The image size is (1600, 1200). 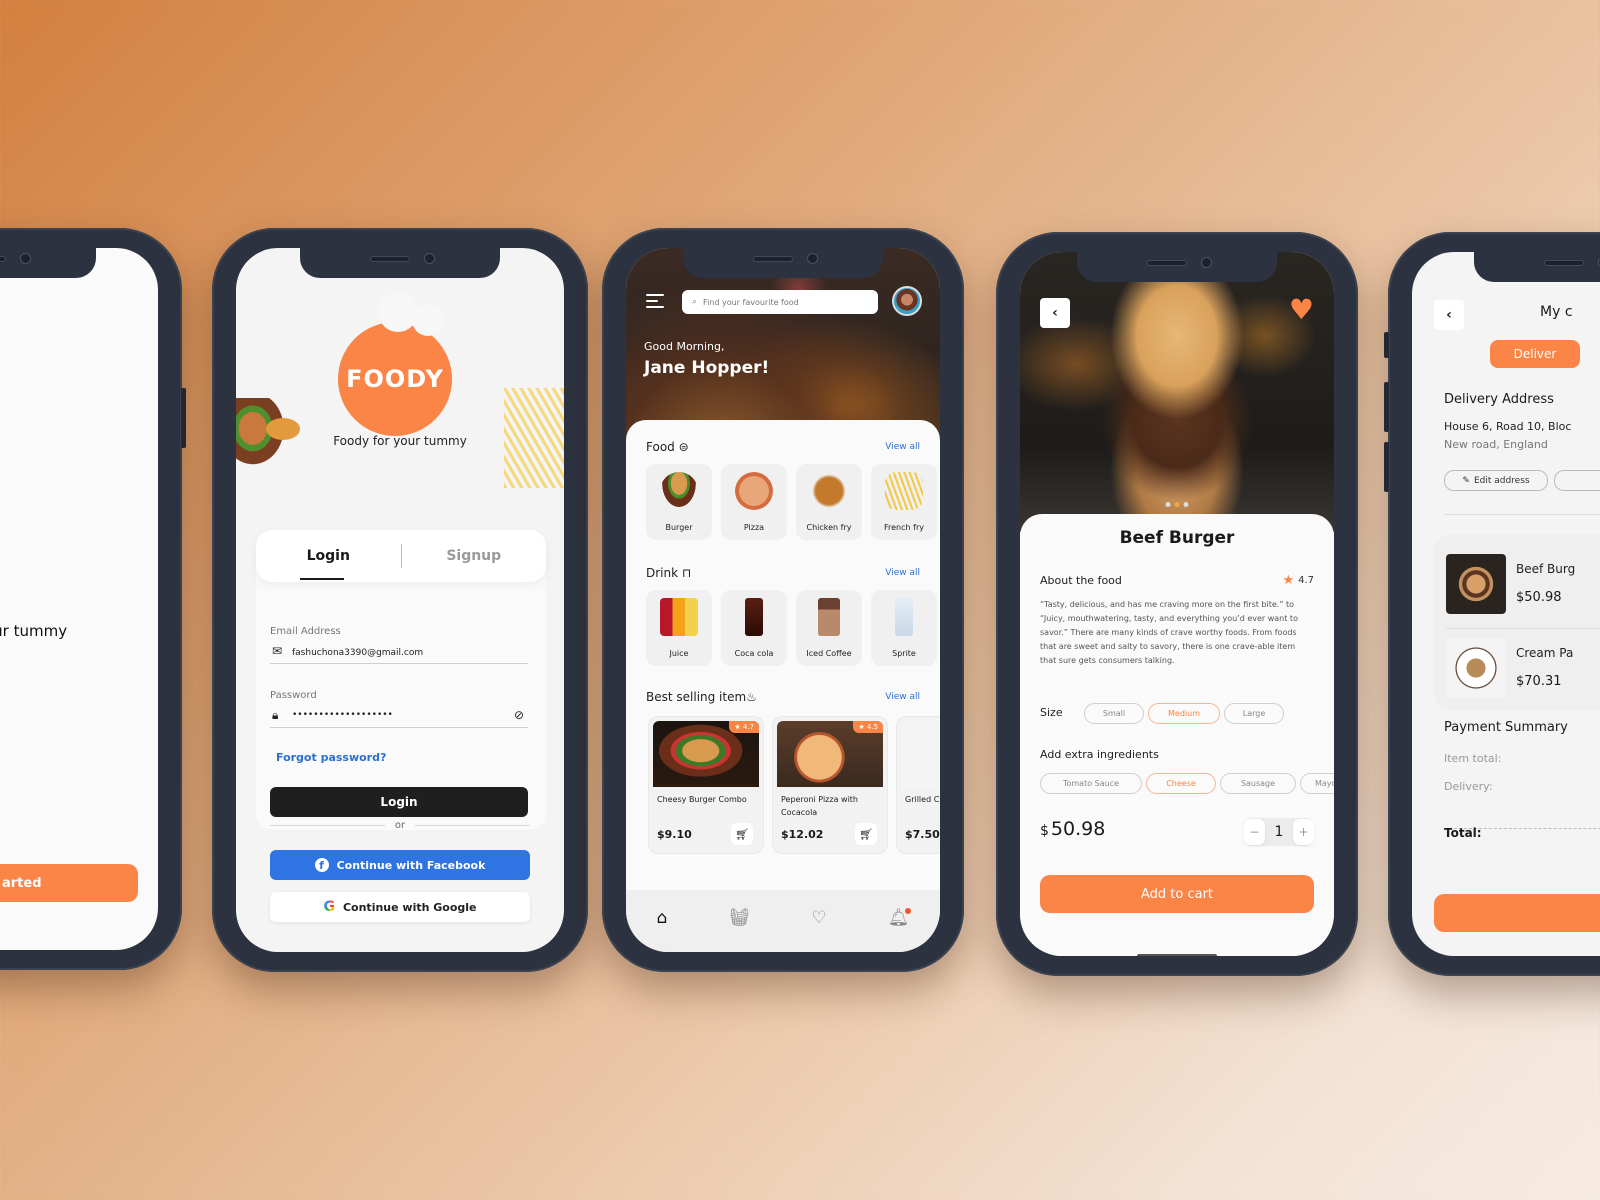 What do you see at coordinates (399, 802) in the screenshot?
I see `login-button: Login` at bounding box center [399, 802].